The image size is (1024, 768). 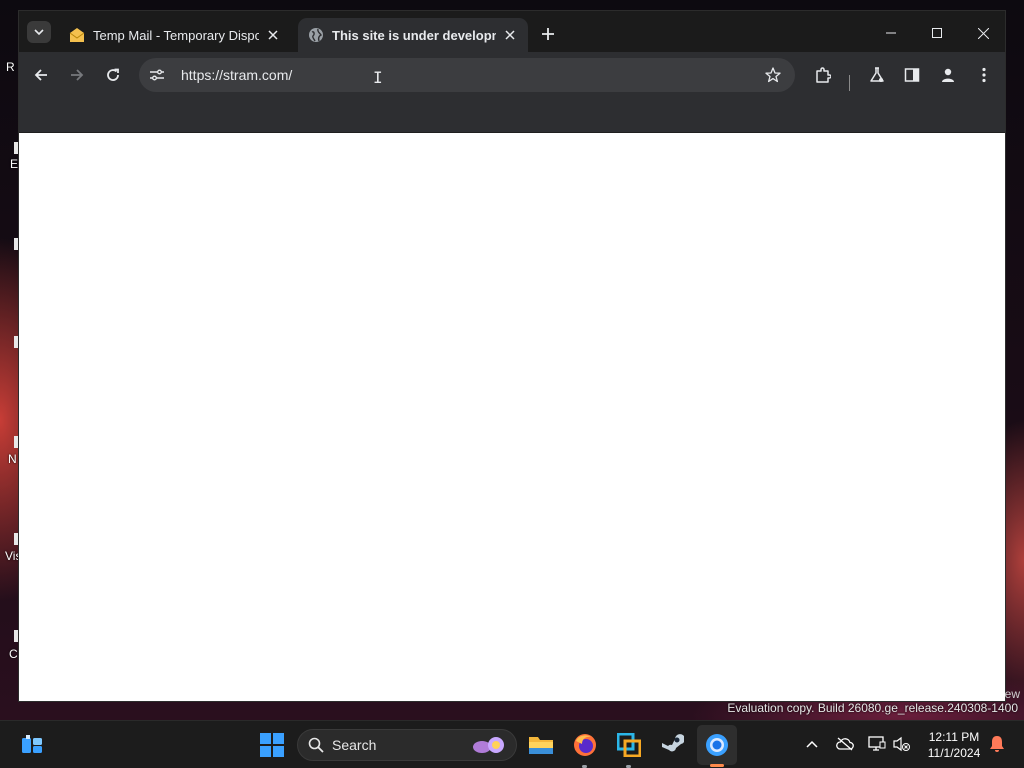 I want to click on profile-button, so click(x=948, y=75).